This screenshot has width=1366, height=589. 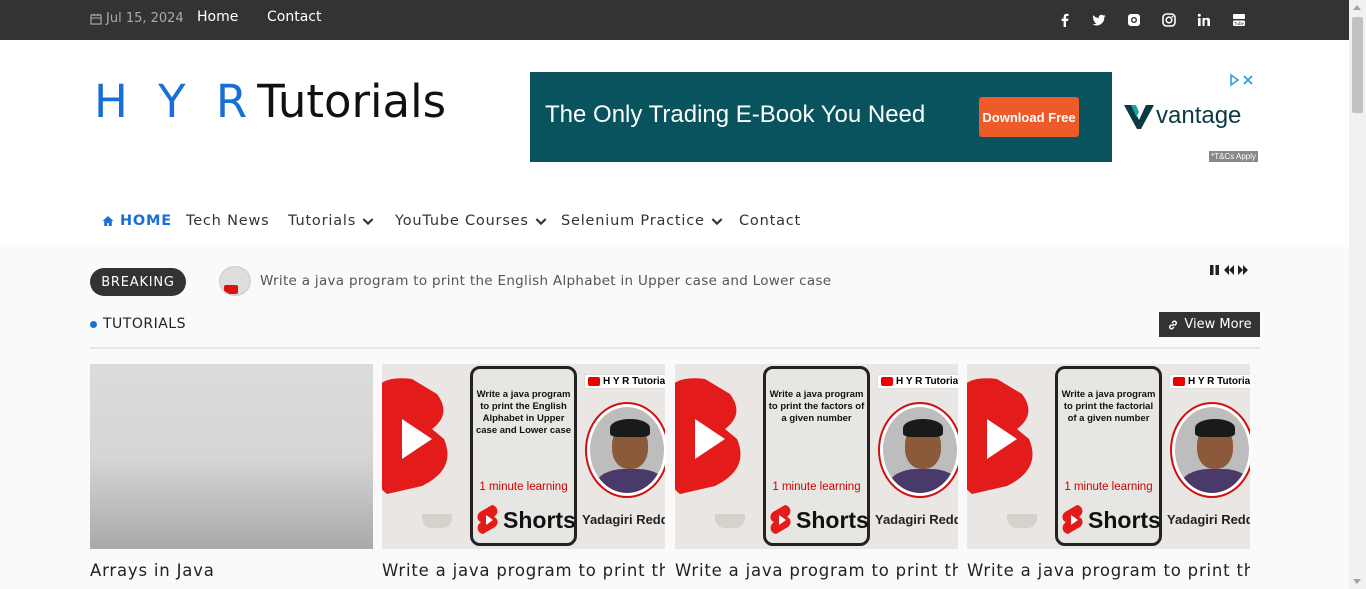 I want to click on nav-contact: Contact, so click(x=770, y=221).